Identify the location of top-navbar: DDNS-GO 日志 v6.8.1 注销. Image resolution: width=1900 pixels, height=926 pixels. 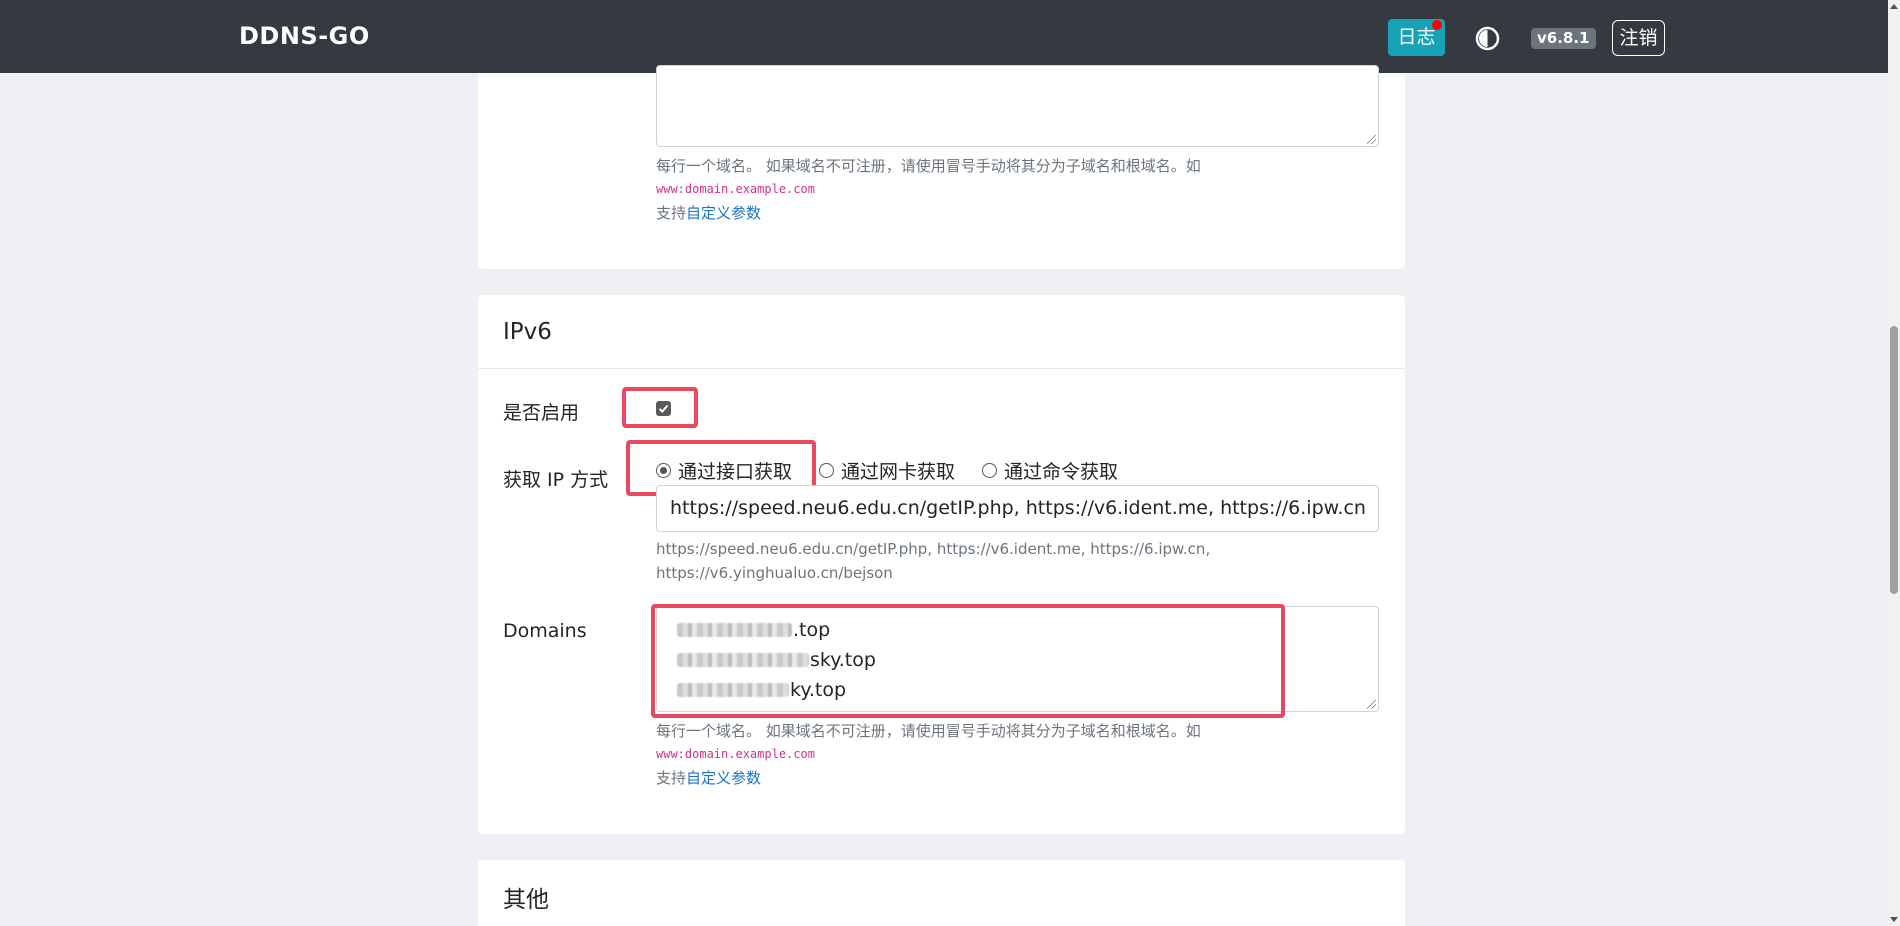
(944, 36).